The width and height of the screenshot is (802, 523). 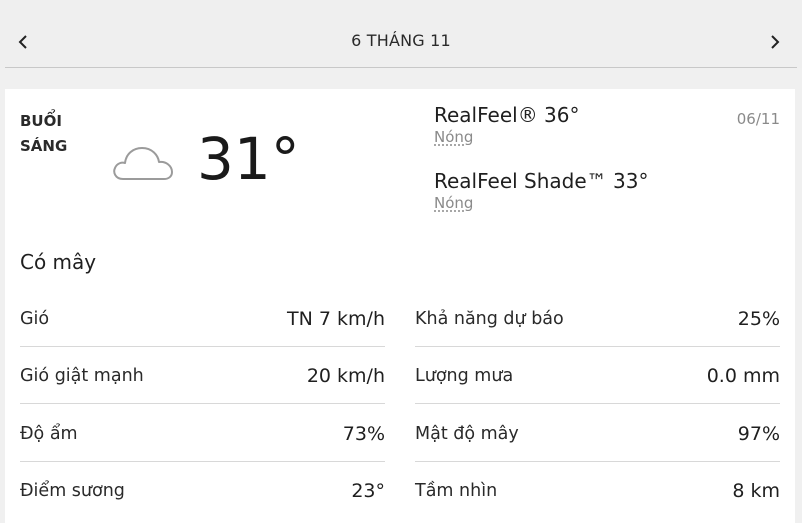 I want to click on realfeel-shade-block: RealFeel Shade™ 33° Nóng, so click(x=541, y=191).